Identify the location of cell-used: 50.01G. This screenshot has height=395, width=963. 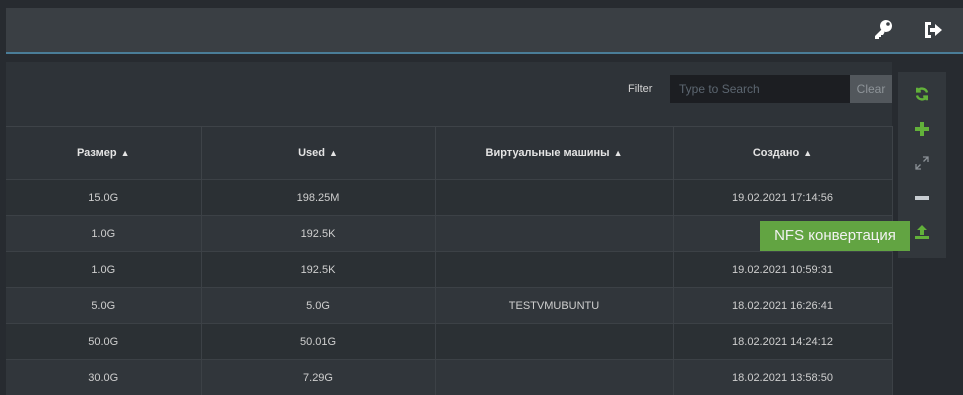
(318, 342).